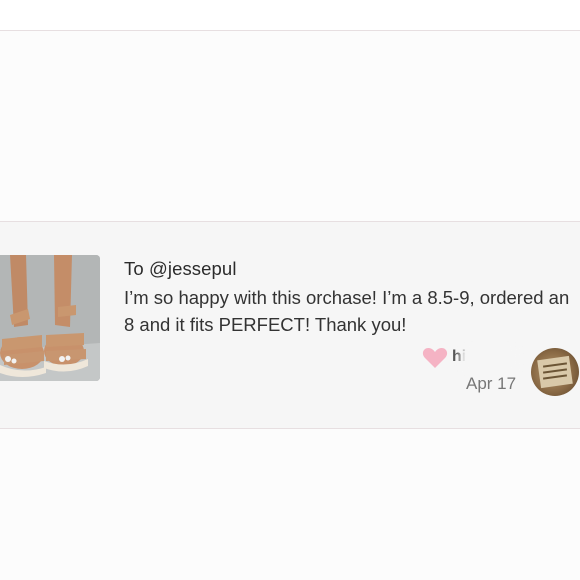 Image resolution: width=580 pixels, height=580 pixels. I want to click on redaction-smudge, so click(490, 359).